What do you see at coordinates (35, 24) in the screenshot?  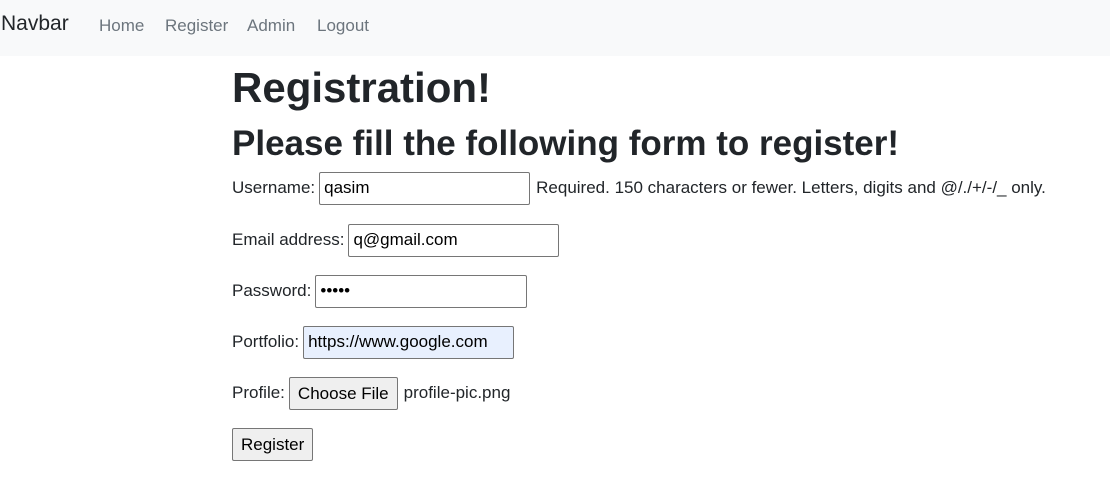 I see `navbar-brand: Navbar` at bounding box center [35, 24].